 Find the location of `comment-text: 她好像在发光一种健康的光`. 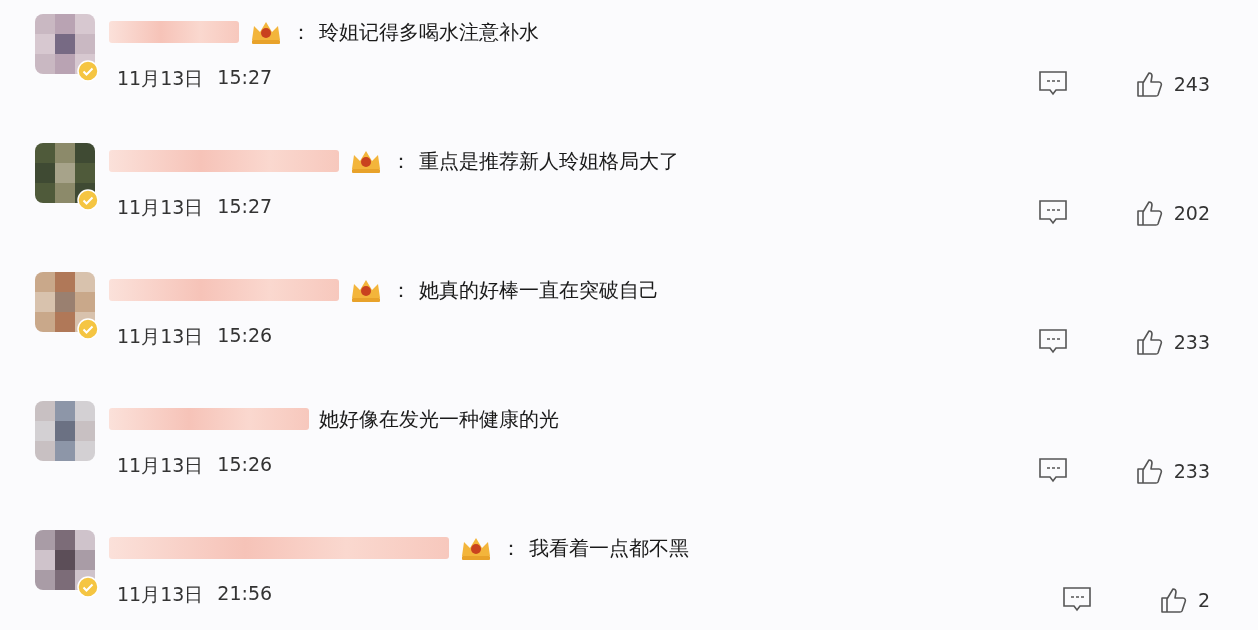

comment-text: 她好像在发光一种健康的光 is located at coordinates (439, 419).